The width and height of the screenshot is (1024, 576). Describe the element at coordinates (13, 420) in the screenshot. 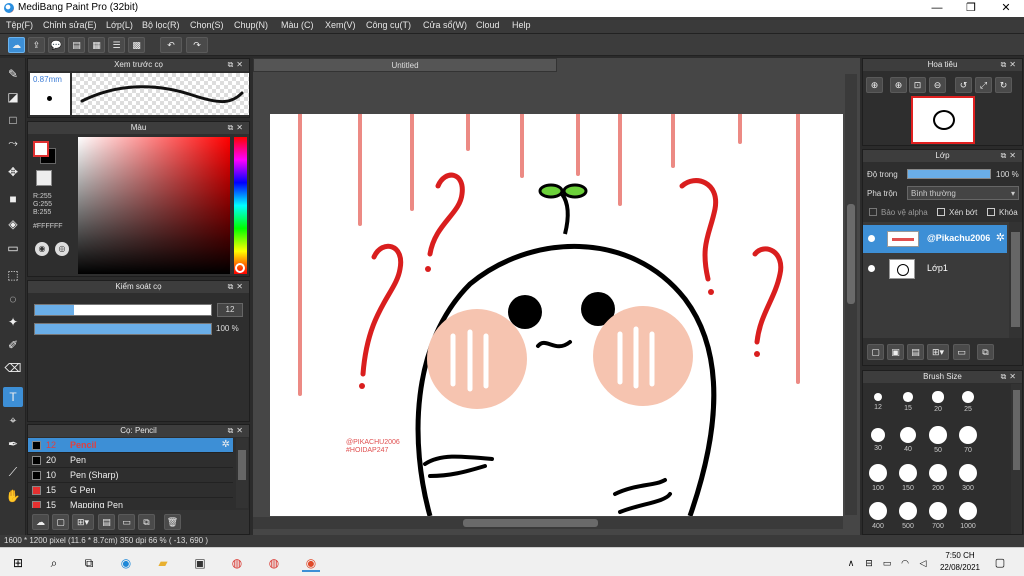

I see `divide-icon: ⌖` at that location.